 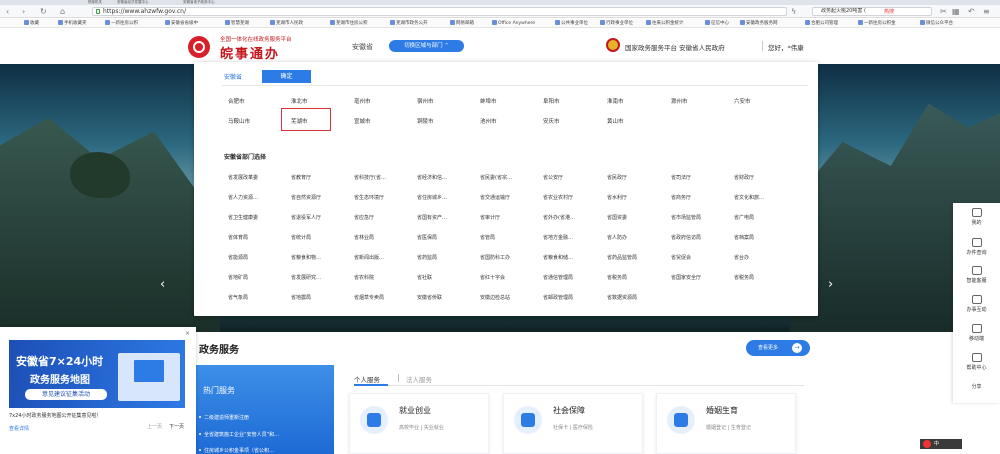 I want to click on department-option: 省广电局, so click(x=744, y=217).